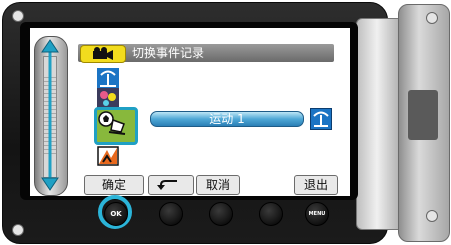 Image resolution: width=451 pixels, height=245 pixels. I want to click on event-activity-item, so click(108, 156).